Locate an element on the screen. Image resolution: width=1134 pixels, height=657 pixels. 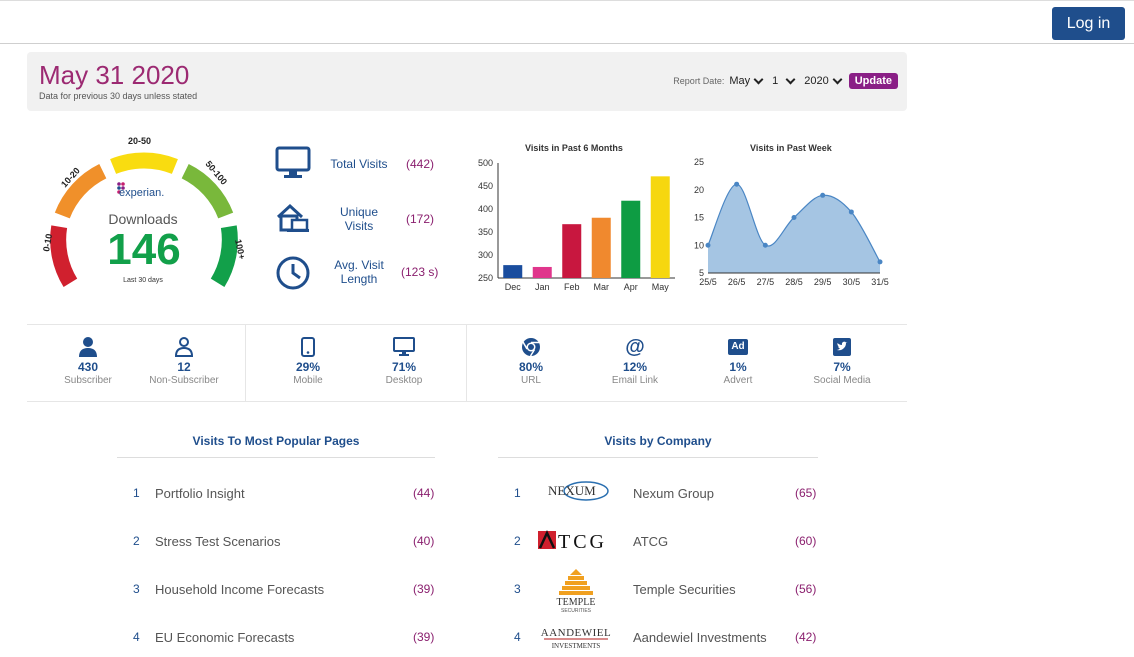
day-select-value: 1 is located at coordinates (775, 81).